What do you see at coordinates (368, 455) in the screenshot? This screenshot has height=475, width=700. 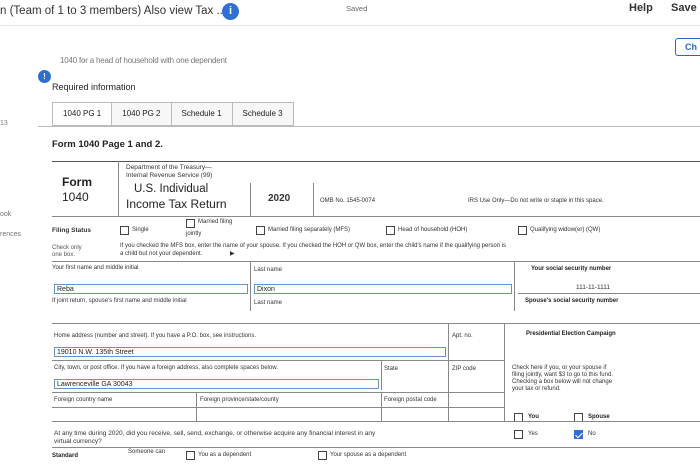 I see `spouse-dependent-label: Your spouse as a dependent` at bounding box center [368, 455].